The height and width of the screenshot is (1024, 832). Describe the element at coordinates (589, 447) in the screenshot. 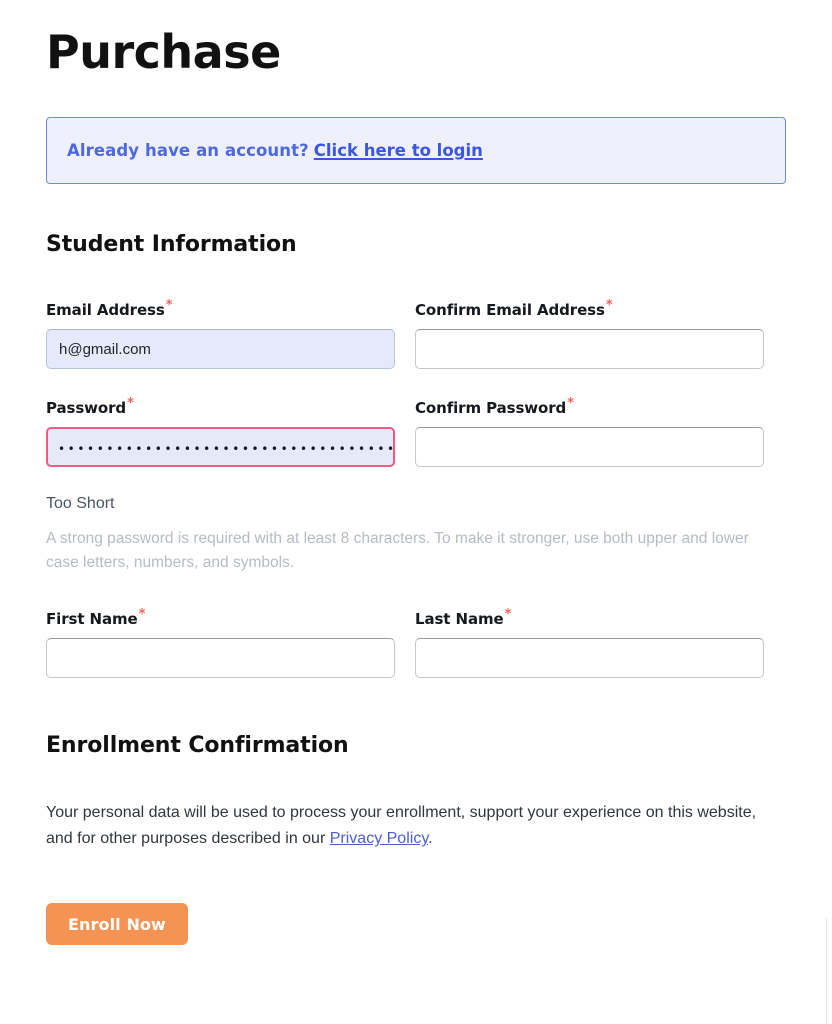

I see `confirm-password-input` at that location.